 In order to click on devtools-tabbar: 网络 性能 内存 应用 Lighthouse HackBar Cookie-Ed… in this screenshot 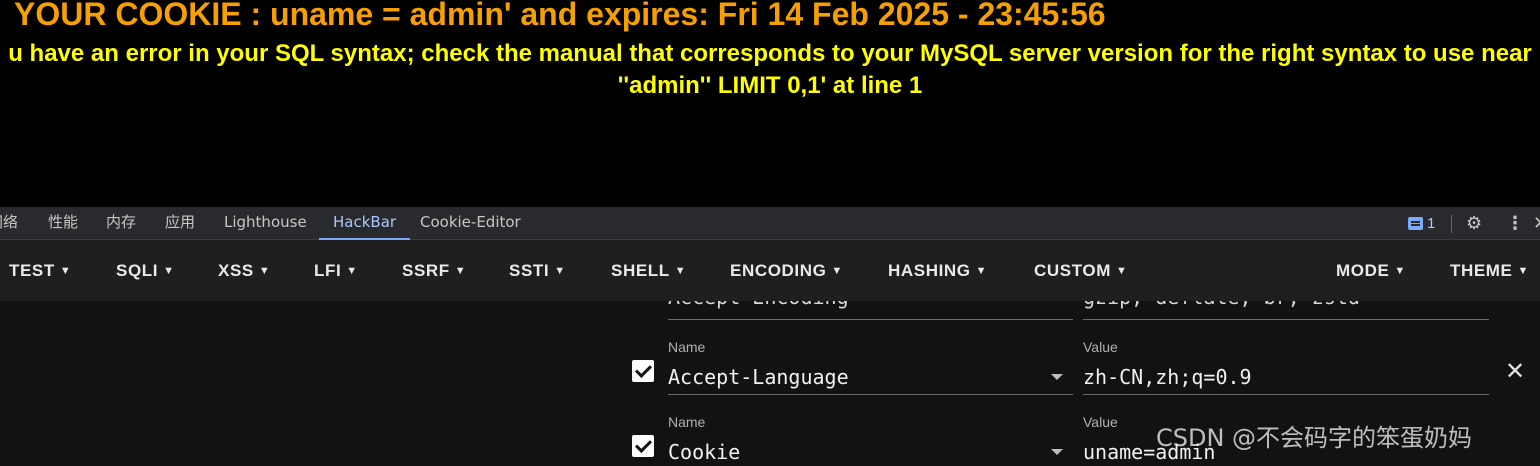, I will do `click(770, 223)`.